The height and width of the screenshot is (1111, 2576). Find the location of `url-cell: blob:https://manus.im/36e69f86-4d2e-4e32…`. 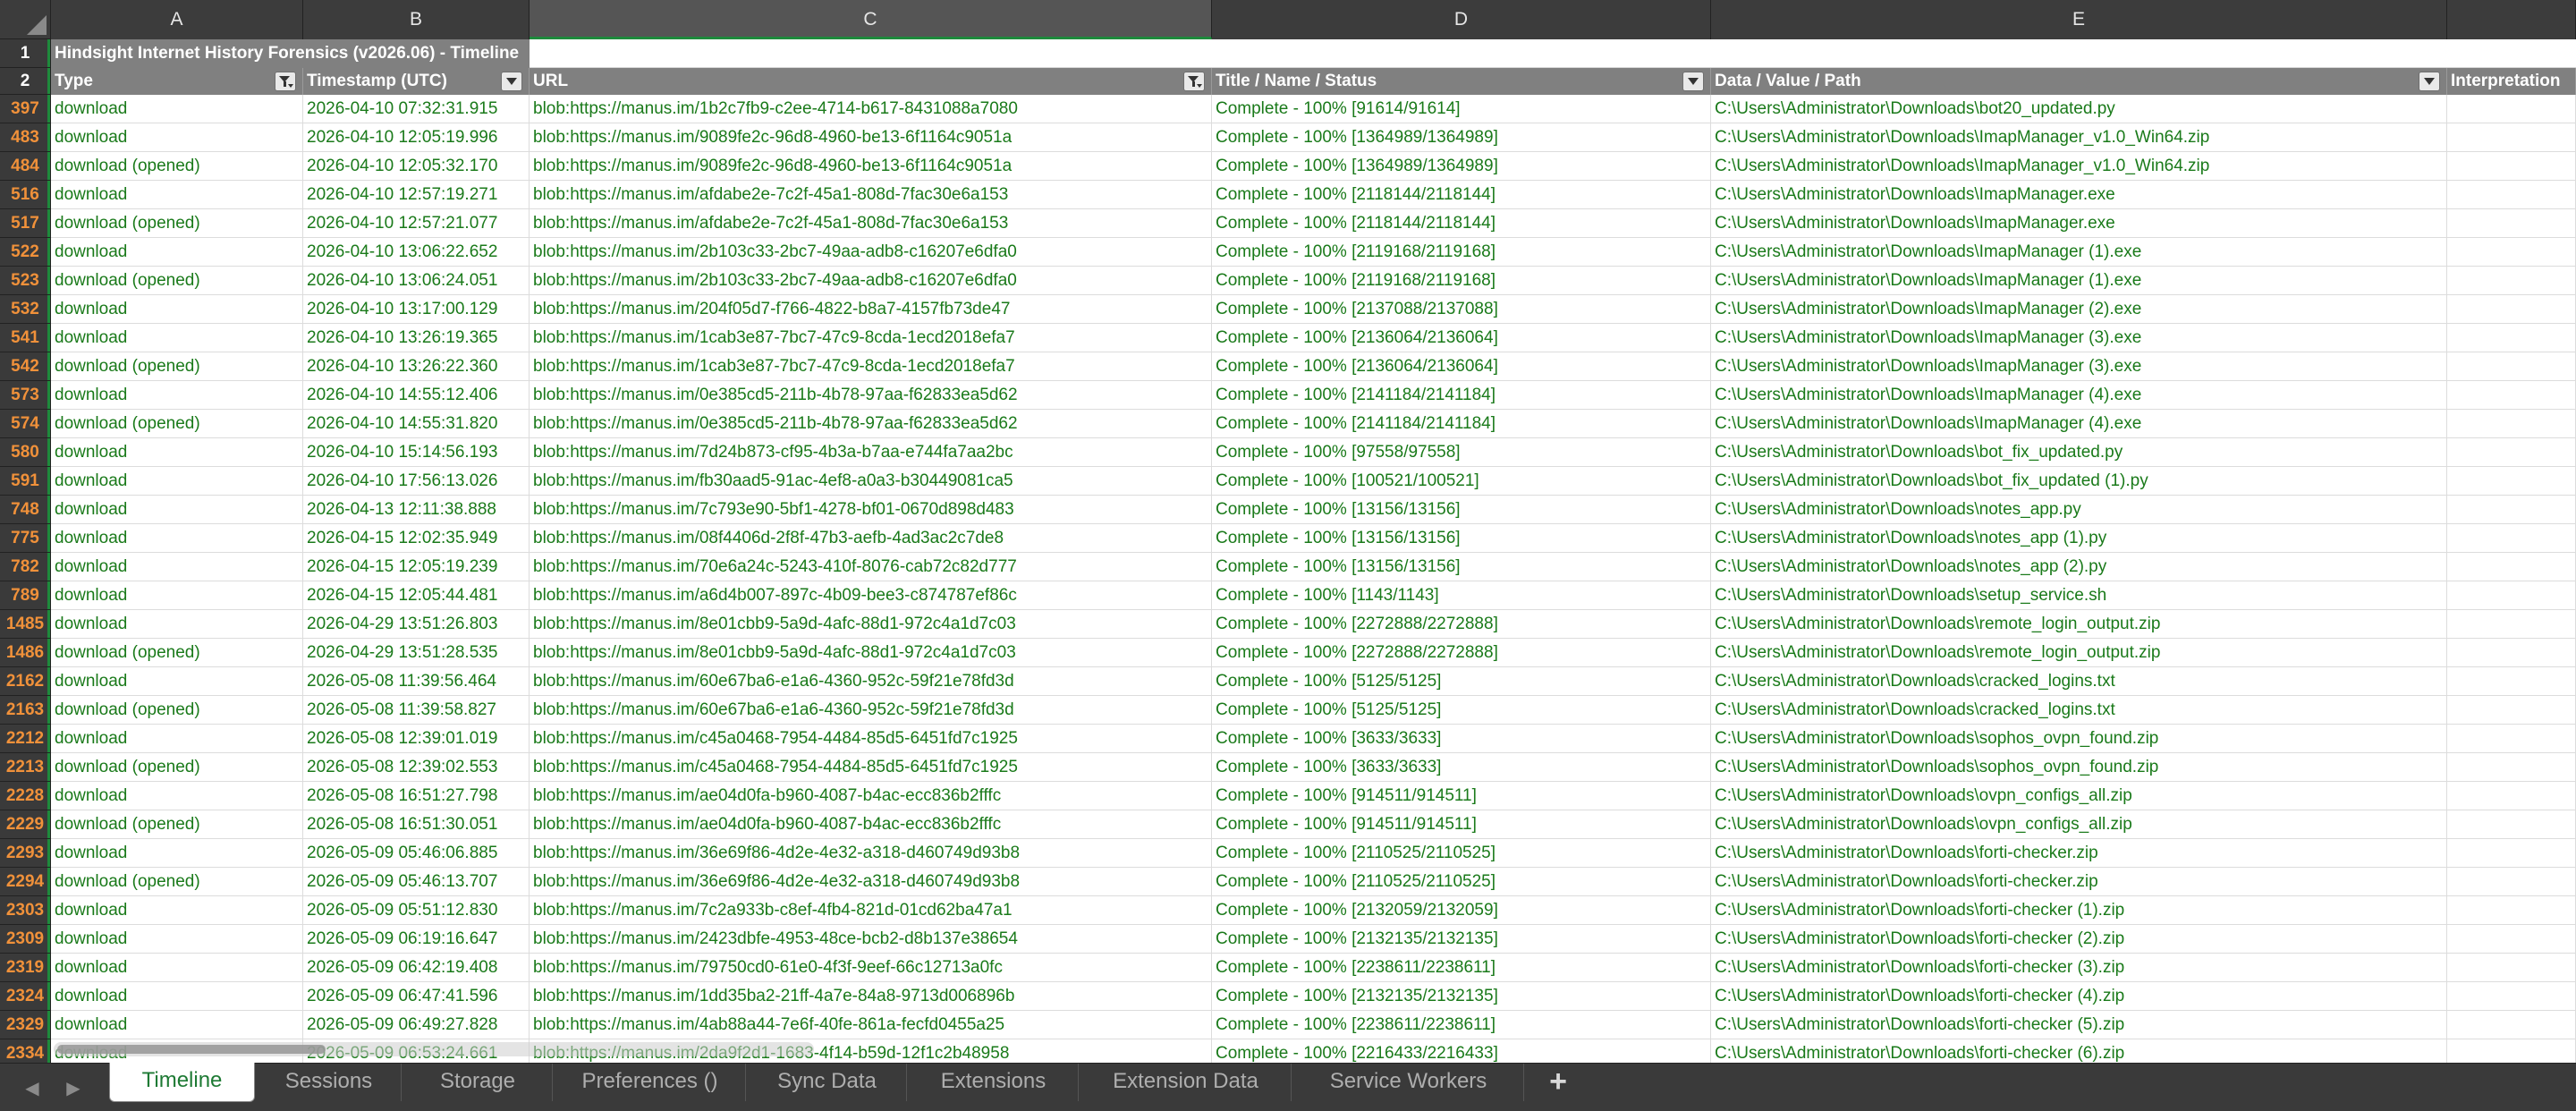

url-cell: blob:https://manus.im/36e69f86-4d2e-4e32… is located at coordinates (871, 853).